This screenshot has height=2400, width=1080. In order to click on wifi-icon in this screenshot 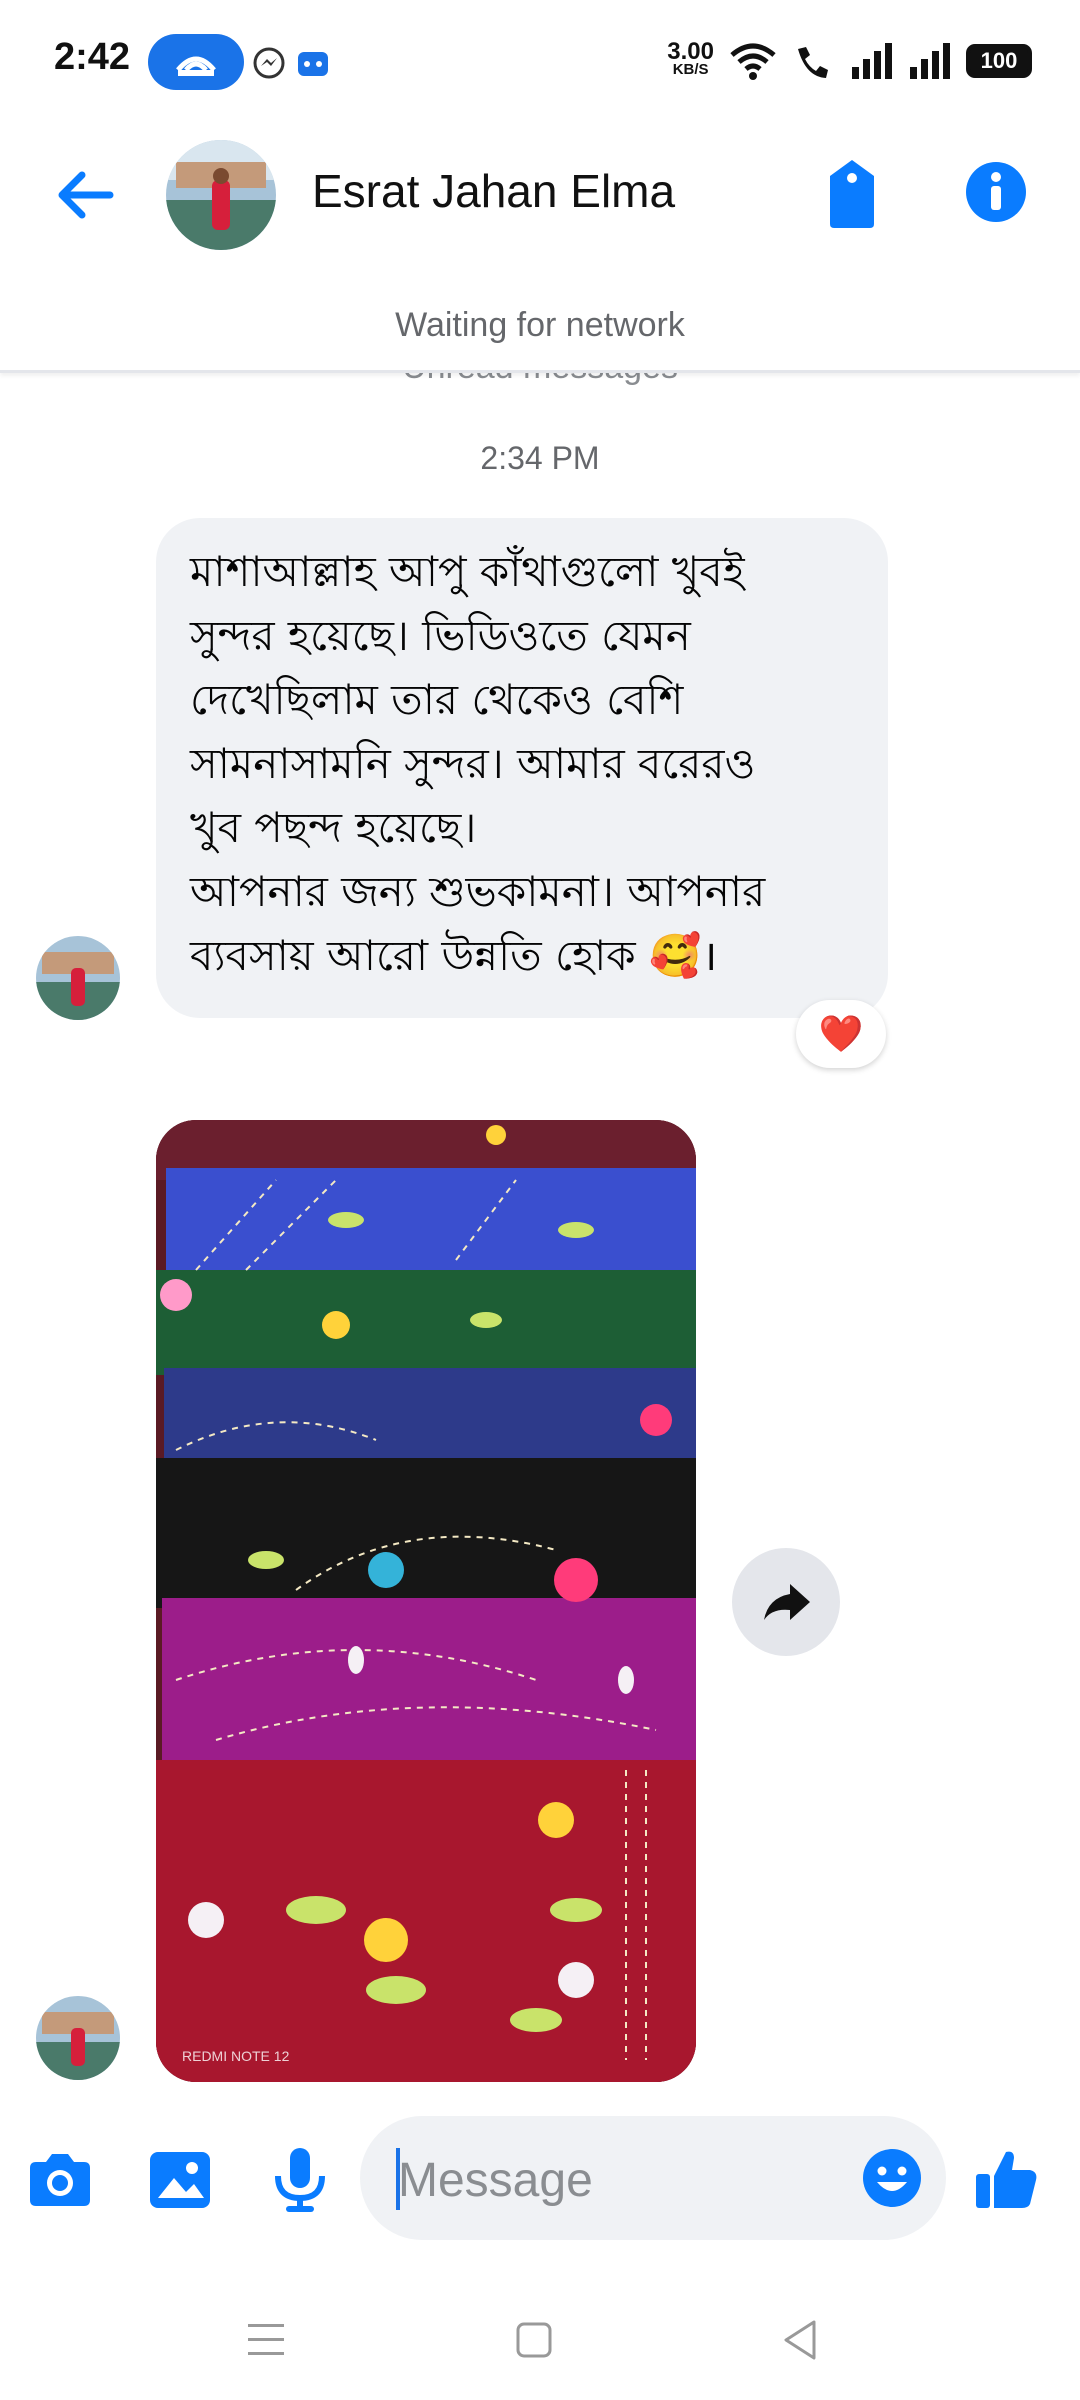, I will do `click(753, 61)`.